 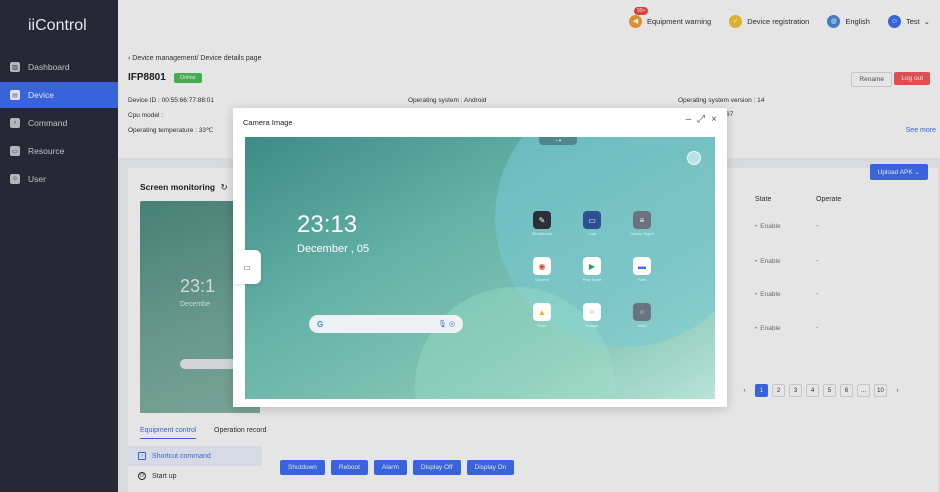 I want to click on screen-clock: 23:13, so click(x=327, y=224).